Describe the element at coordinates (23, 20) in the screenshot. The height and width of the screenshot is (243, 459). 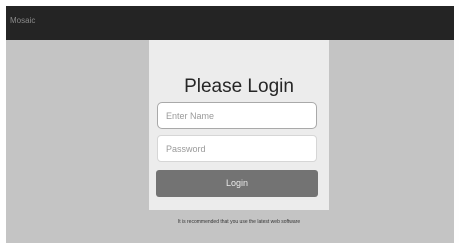
I see `app-title: Mosaic` at that location.